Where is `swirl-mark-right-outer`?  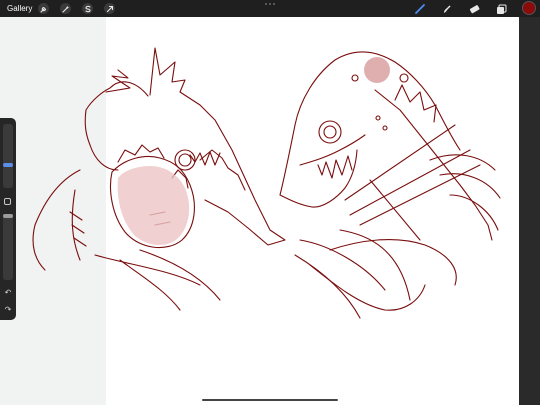
swirl-mark-right-outer is located at coordinates (330, 132).